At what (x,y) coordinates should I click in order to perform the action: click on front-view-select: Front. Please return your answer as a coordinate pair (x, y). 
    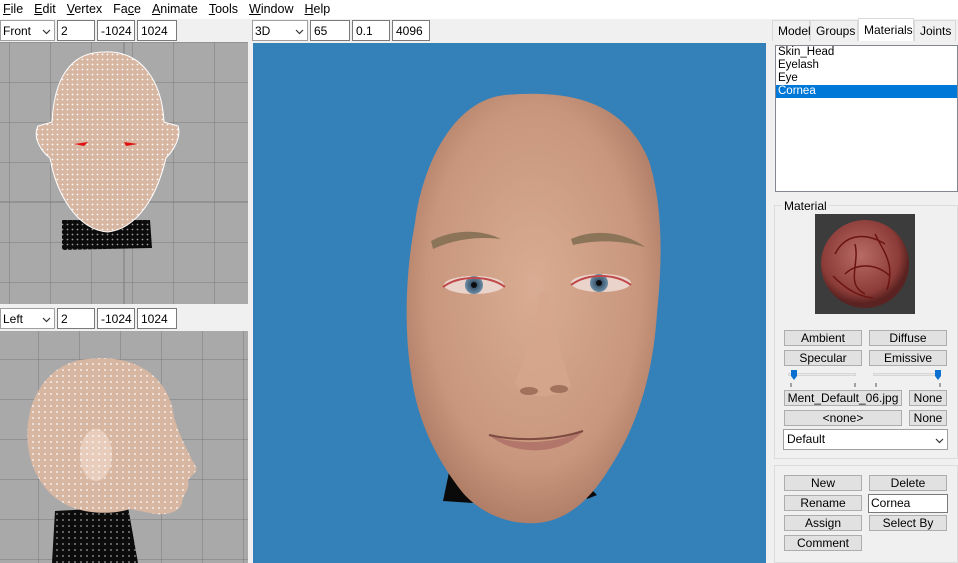
    Looking at the image, I should click on (27, 30).